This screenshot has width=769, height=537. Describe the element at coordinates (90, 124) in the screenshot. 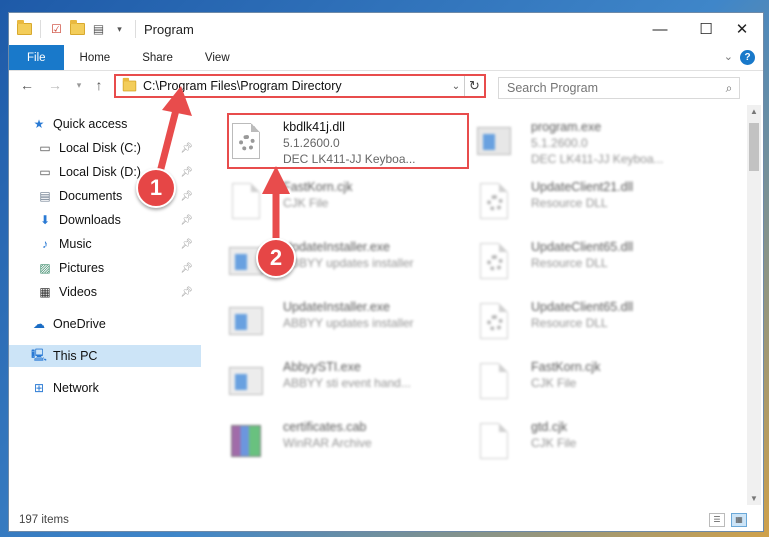

I see `sidebar-item-label: Quick access` at that location.